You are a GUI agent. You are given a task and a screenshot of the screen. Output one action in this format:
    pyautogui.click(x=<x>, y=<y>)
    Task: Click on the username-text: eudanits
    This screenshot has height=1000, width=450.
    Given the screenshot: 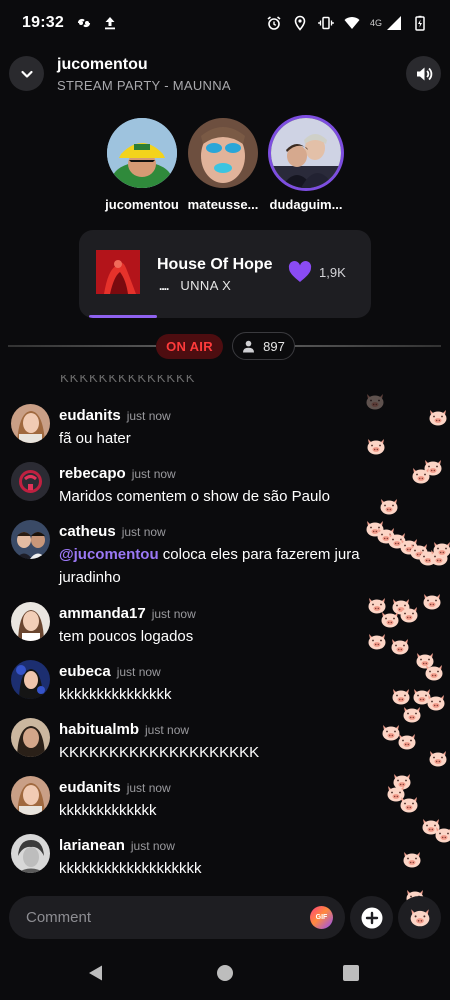 What is the action you would take?
    pyautogui.click(x=90, y=415)
    